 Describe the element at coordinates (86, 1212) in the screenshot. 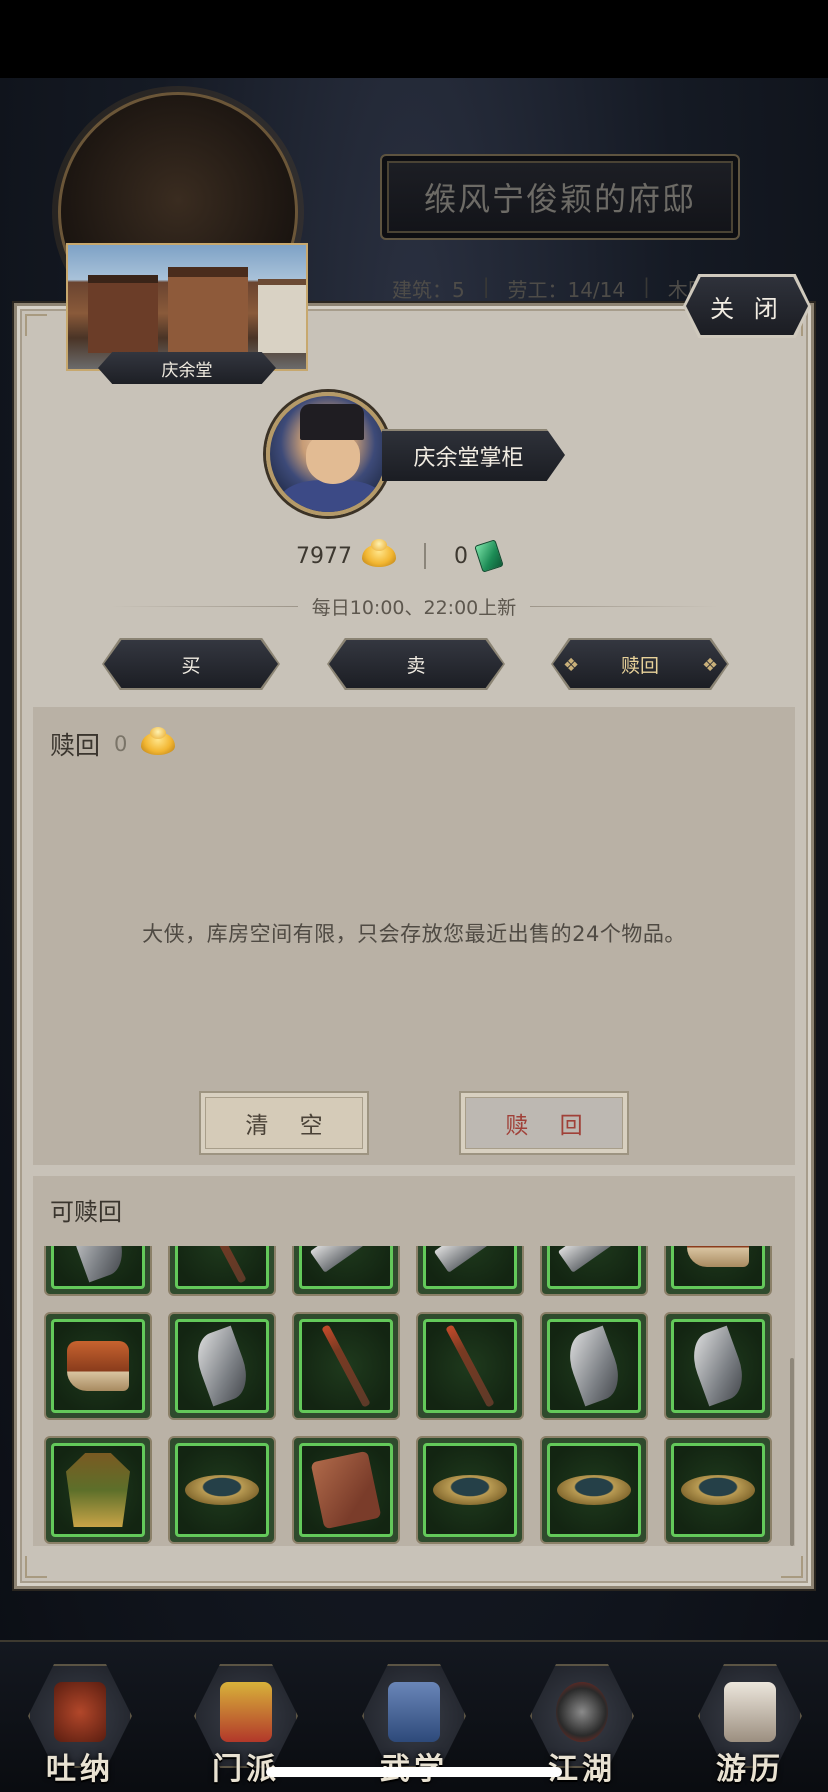

I see `redeemable-title: 可赎回` at that location.